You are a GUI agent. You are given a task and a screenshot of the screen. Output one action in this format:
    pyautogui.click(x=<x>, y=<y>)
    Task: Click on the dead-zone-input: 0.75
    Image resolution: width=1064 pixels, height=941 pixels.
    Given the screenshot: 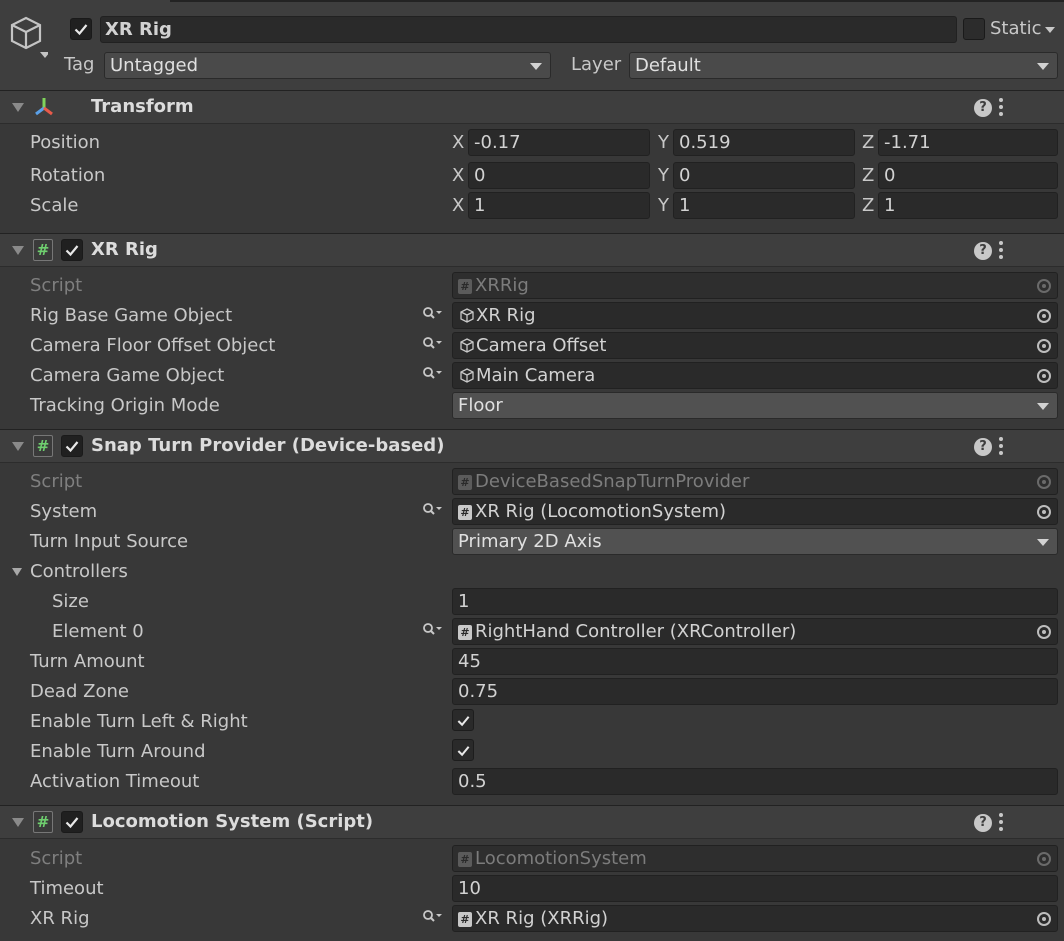 What is the action you would take?
    pyautogui.click(x=755, y=691)
    